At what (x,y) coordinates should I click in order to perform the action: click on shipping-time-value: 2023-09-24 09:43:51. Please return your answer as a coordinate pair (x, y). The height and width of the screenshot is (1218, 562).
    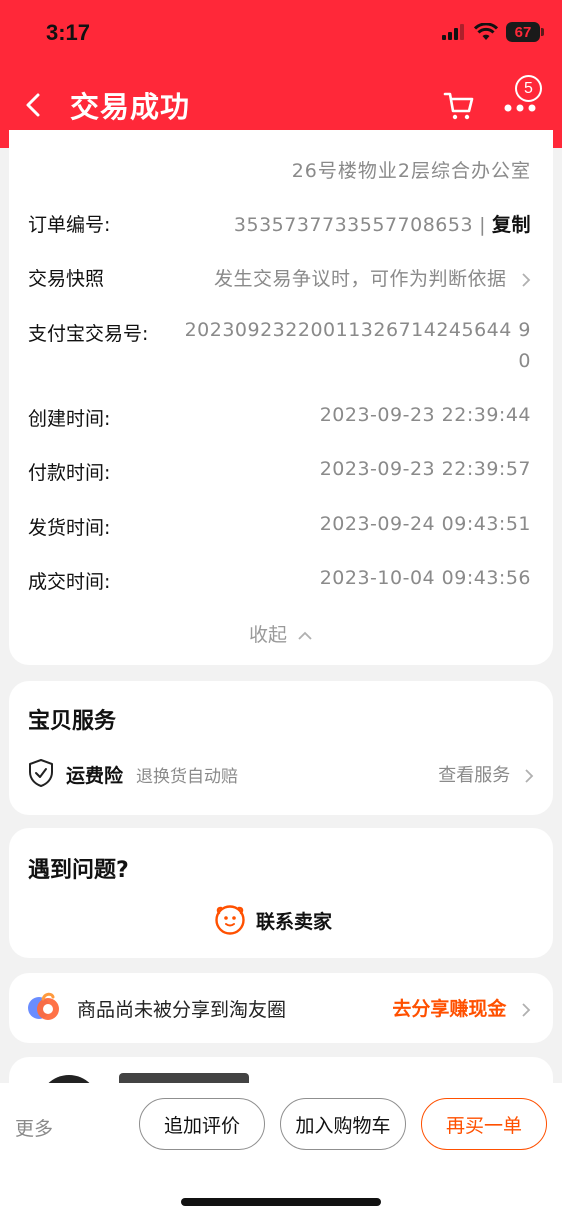
    Looking at the image, I should click on (425, 524).